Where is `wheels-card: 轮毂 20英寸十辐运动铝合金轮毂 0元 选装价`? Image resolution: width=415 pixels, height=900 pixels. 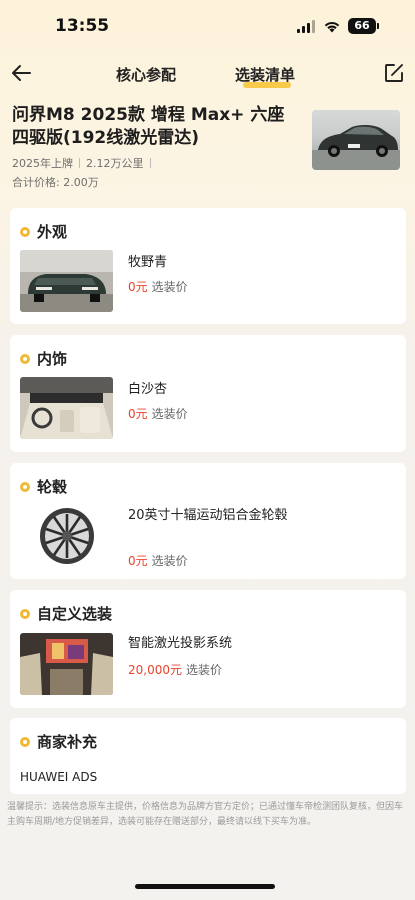 wheels-card: 轮毂 20英寸十辐运动铝合金轮毂 0元 选装价 is located at coordinates (208, 521).